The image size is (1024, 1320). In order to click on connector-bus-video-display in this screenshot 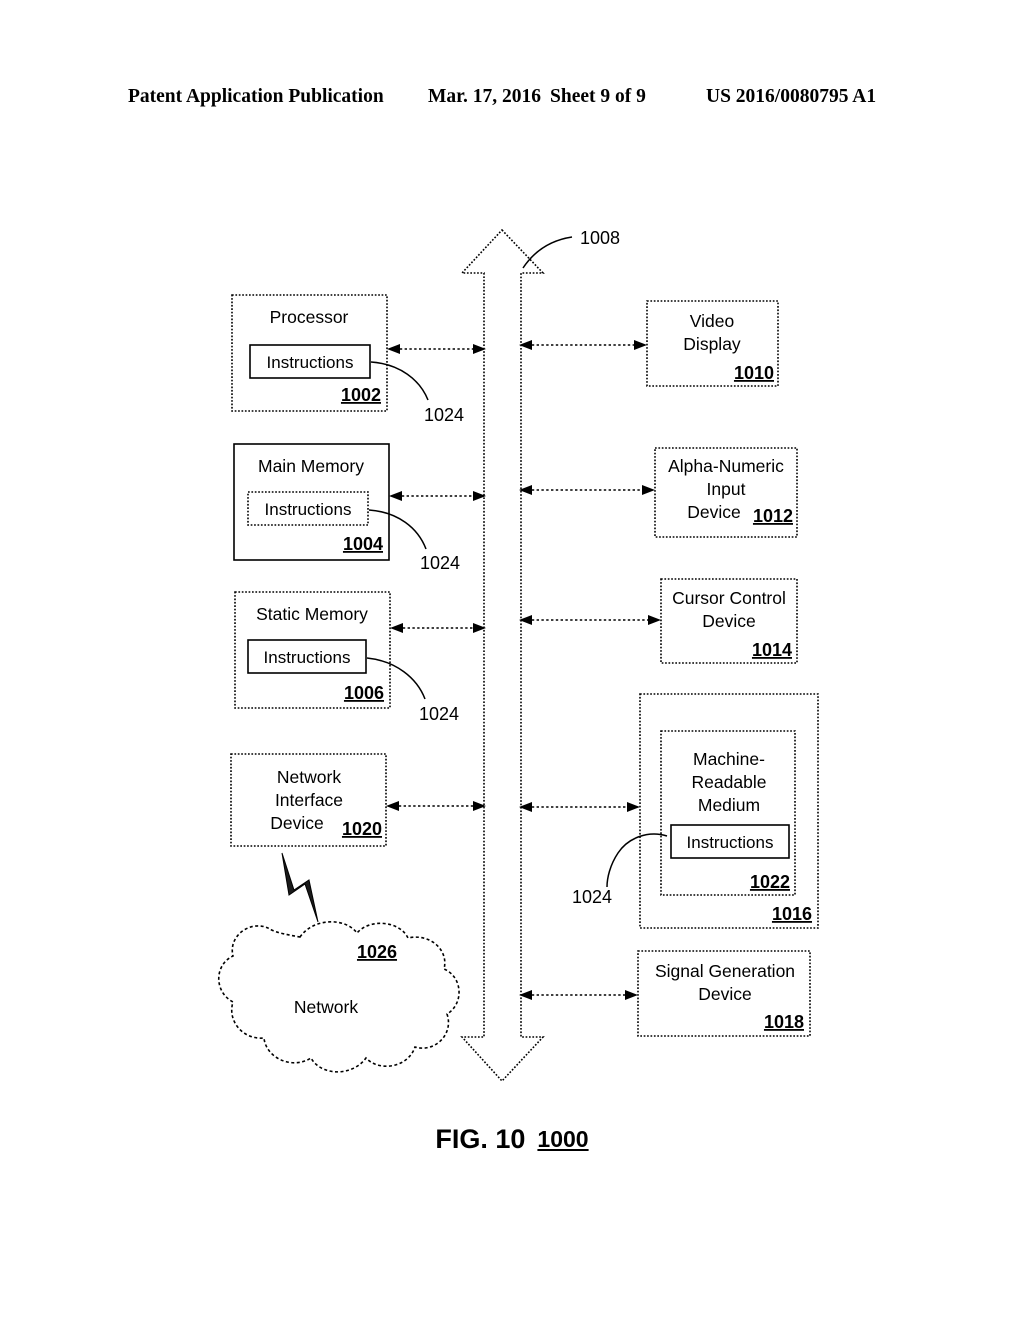, I will do `click(583, 345)`.